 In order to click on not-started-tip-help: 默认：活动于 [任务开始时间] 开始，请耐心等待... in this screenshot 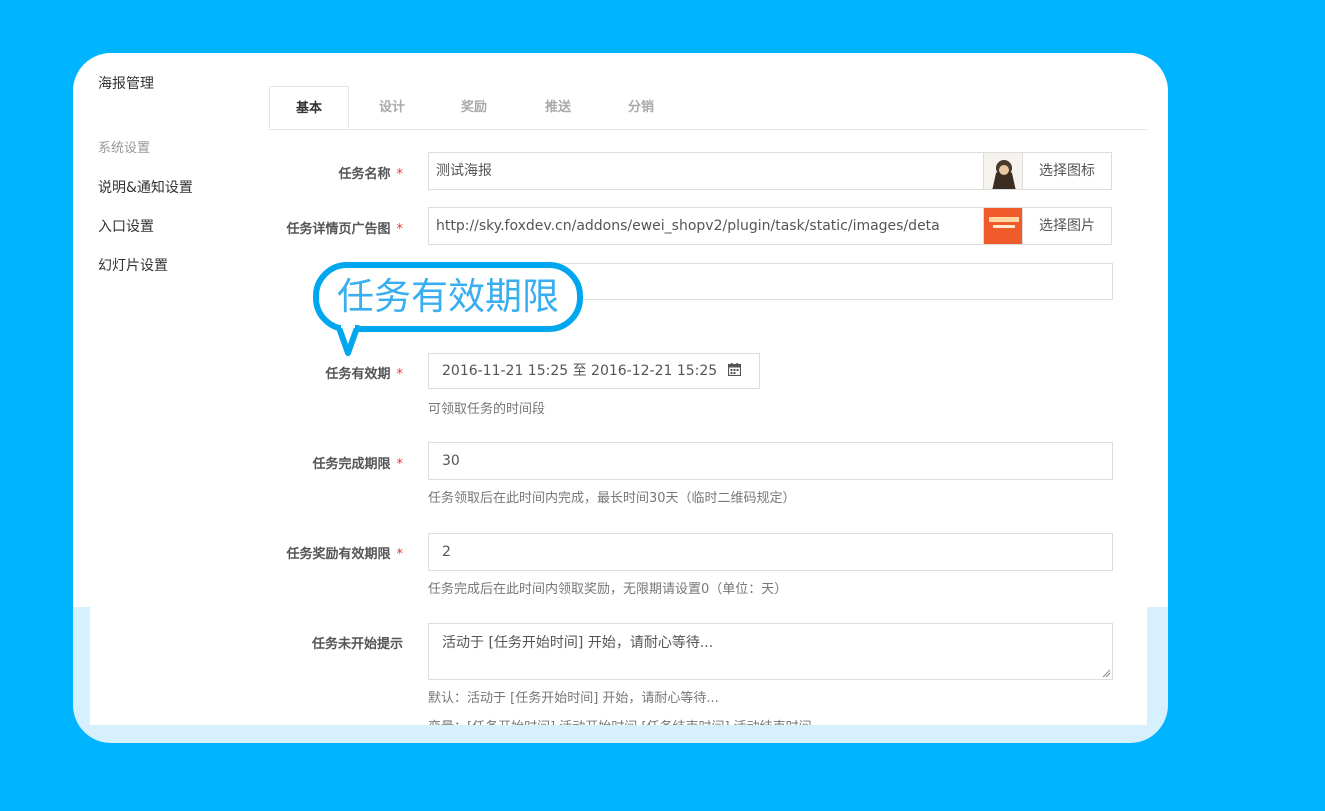, I will do `click(573, 698)`.